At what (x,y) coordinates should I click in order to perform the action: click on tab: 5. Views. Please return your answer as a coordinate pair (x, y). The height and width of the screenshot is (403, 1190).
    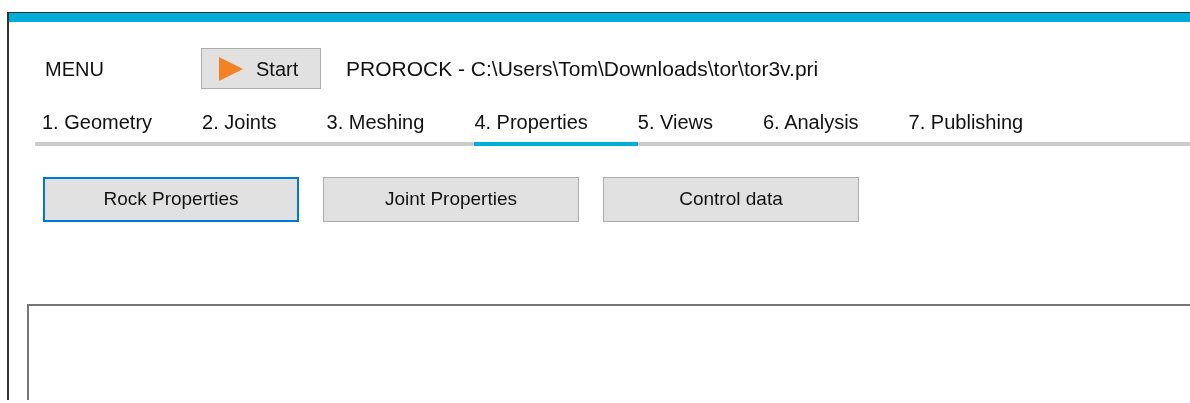
    Looking at the image, I should click on (700, 126).